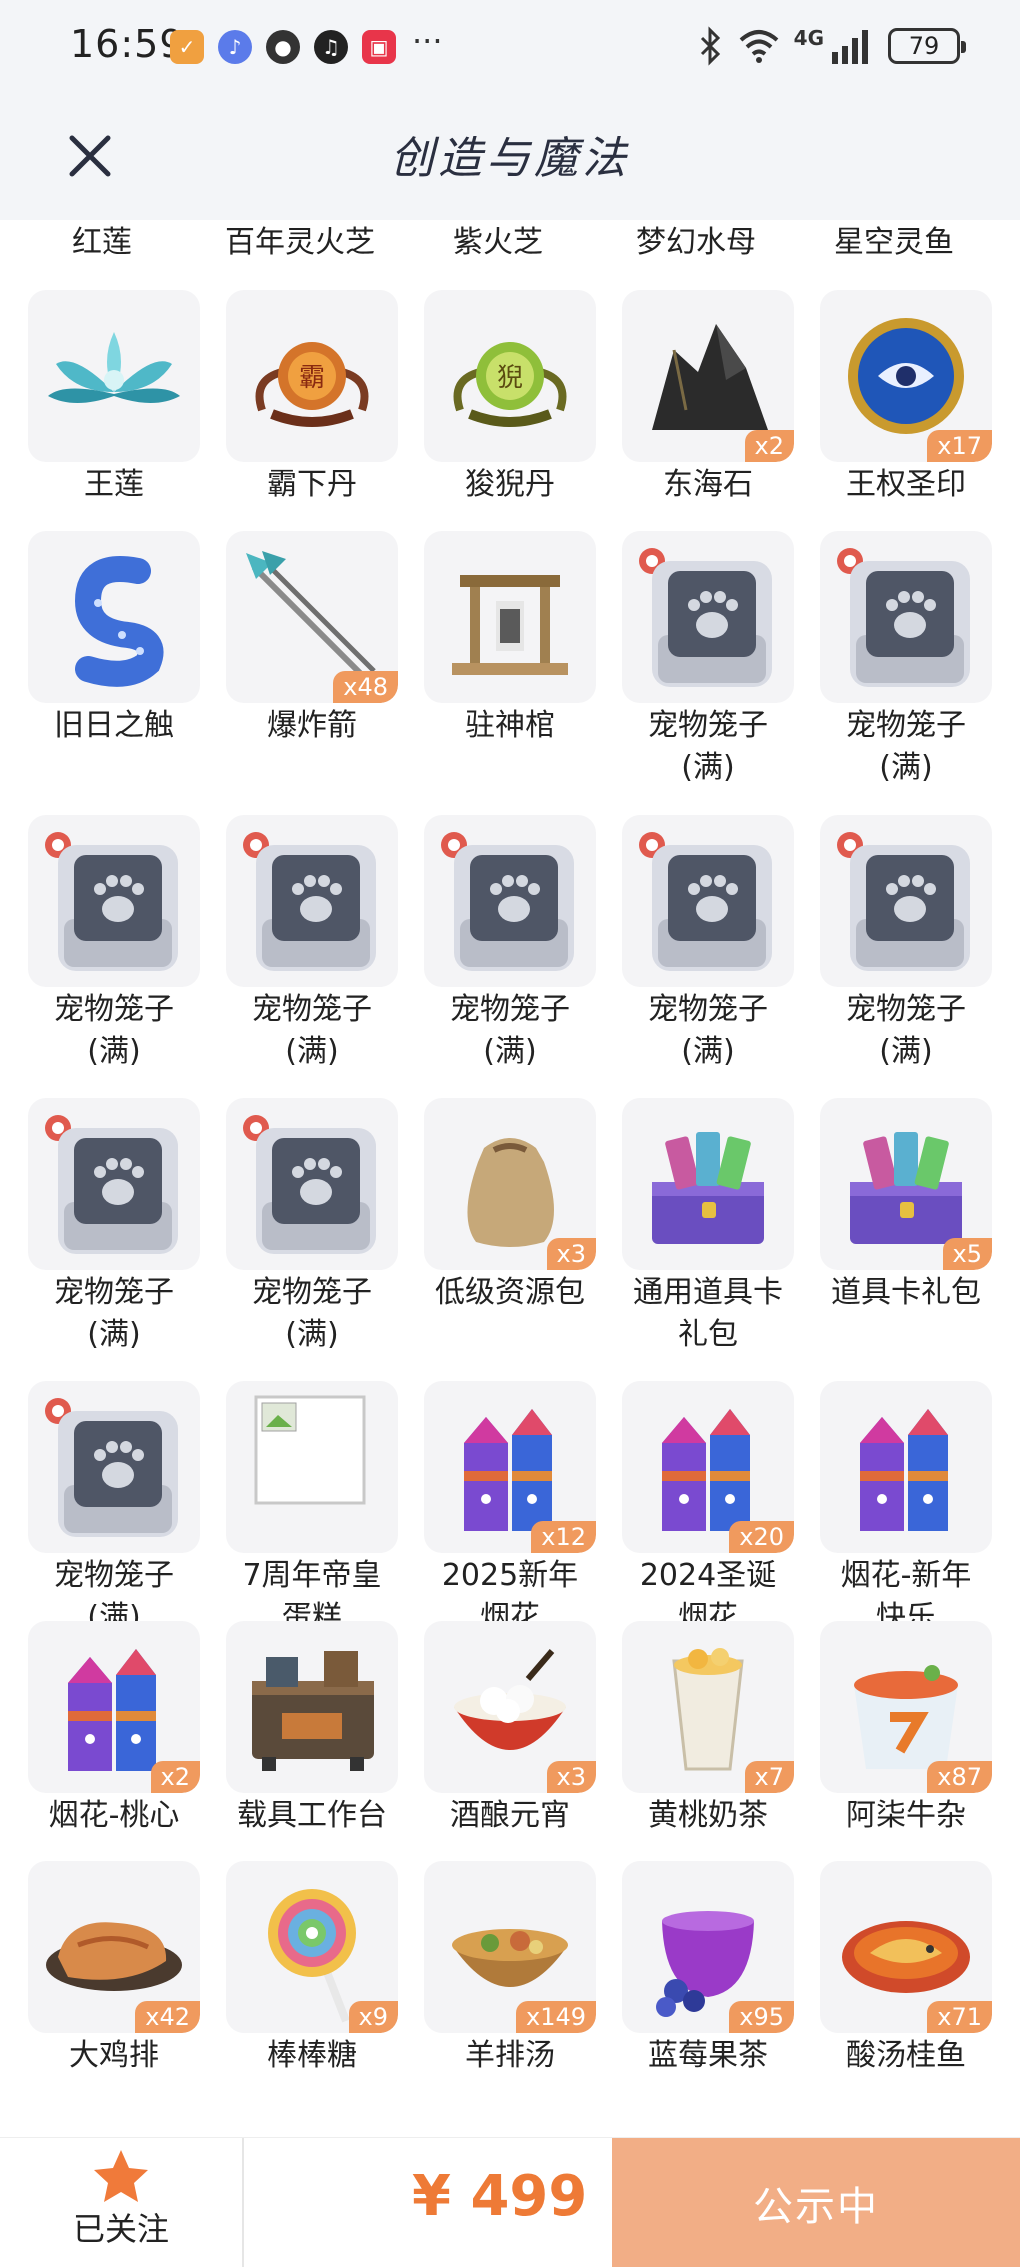 This screenshot has width=1020, height=2267. What do you see at coordinates (904, 1470) in the screenshot?
I see `fireworks-icon` at bounding box center [904, 1470].